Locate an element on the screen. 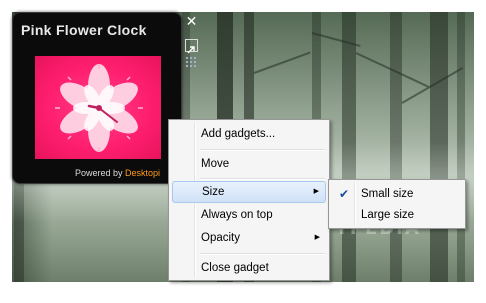  flower-clock-icon is located at coordinates (99, 108).